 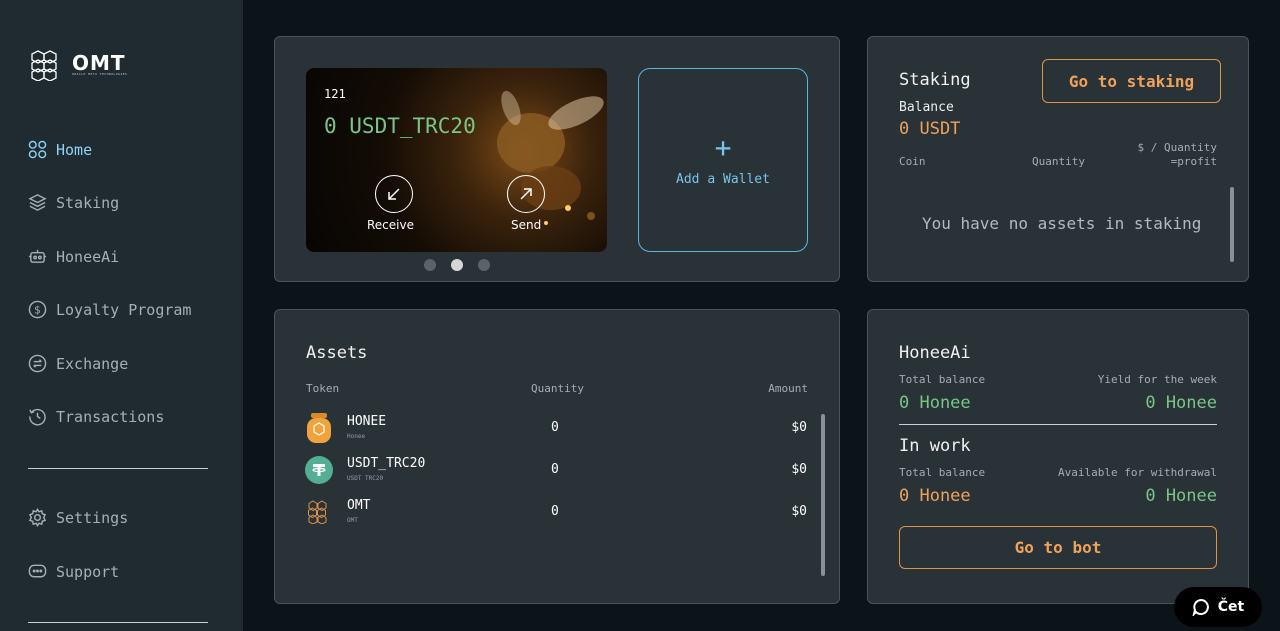 I want to click on nav-label: HoneeAi, so click(x=88, y=256).